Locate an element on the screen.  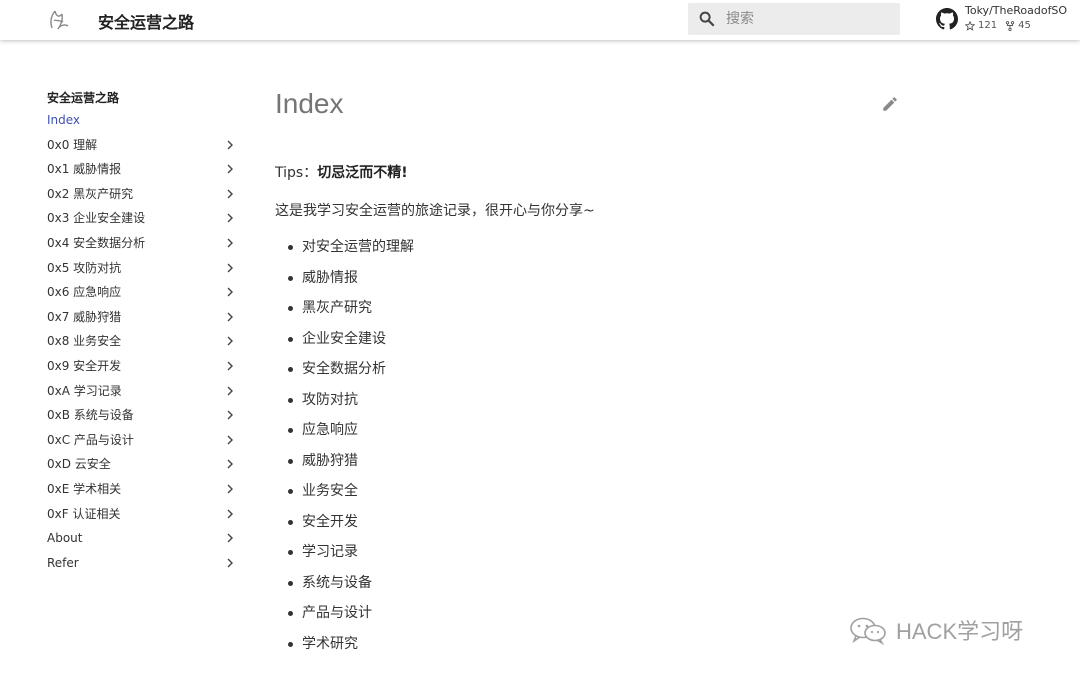
top-header: 安全运营之路 Toky/TheRoadofSO 121 45 is located at coordinates (540, 20).